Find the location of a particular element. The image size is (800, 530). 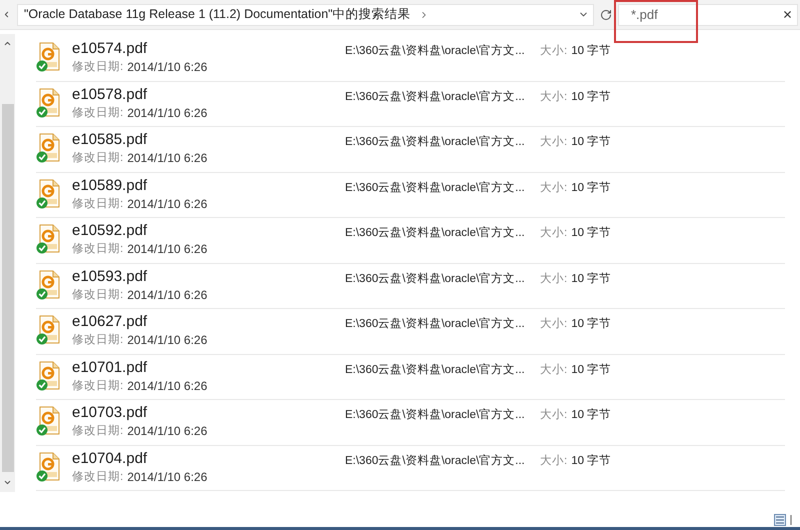

file-name: e10593.pdf is located at coordinates (110, 277).